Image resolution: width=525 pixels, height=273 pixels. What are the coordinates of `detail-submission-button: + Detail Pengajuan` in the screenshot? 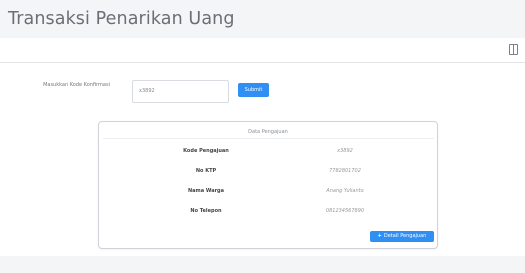 It's located at (402, 236).